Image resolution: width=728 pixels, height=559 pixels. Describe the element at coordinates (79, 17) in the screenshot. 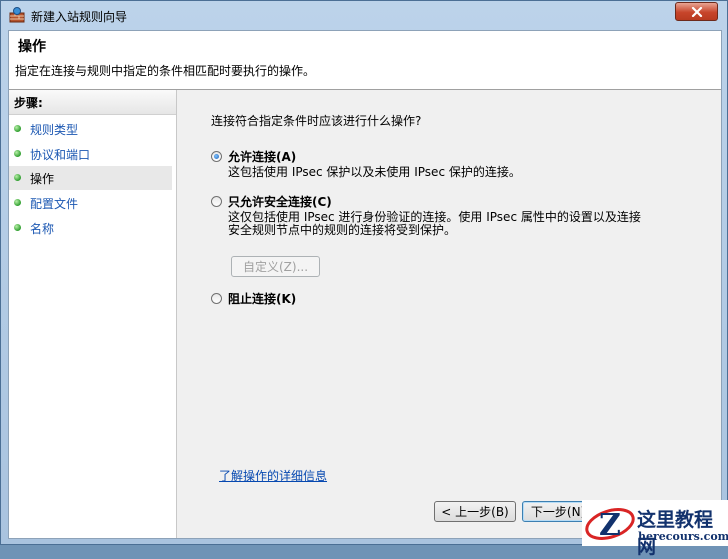

I see `window-title: 新建入站规则向导` at that location.